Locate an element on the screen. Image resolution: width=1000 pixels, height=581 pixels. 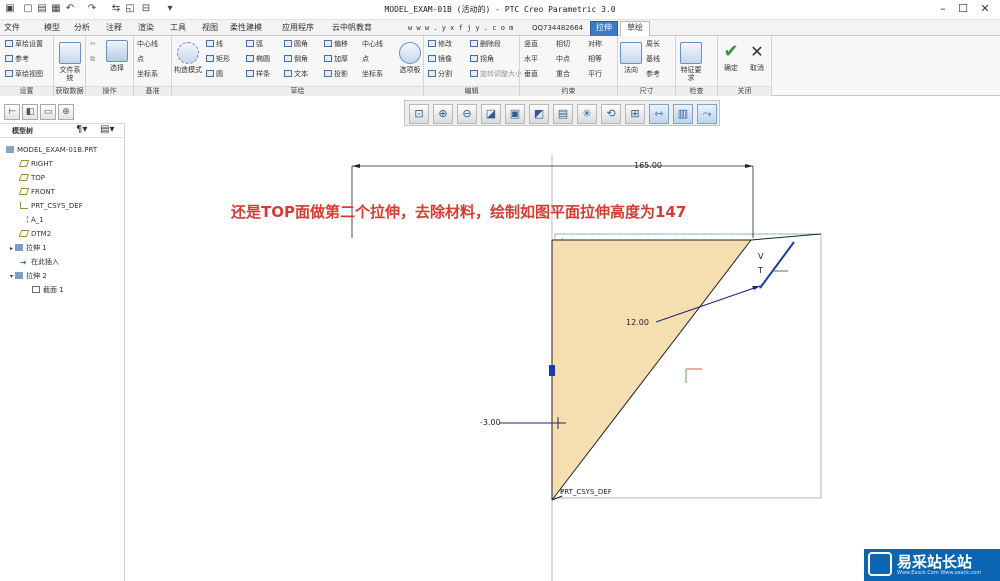
chamfer-button: 倒角 is located at coordinates (296, 59).